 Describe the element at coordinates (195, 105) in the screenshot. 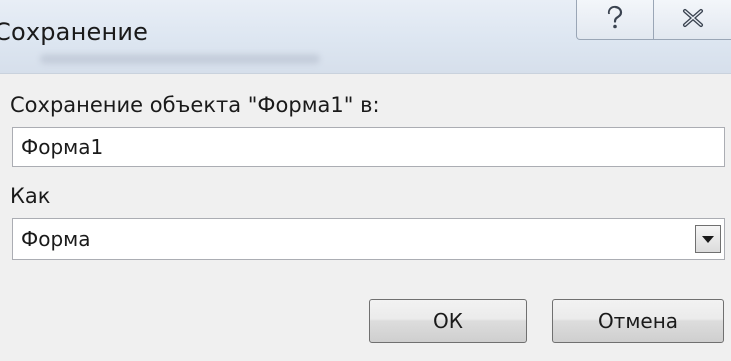

I see `save-object-label: Сохранение объекта "Форма1" в:` at that location.